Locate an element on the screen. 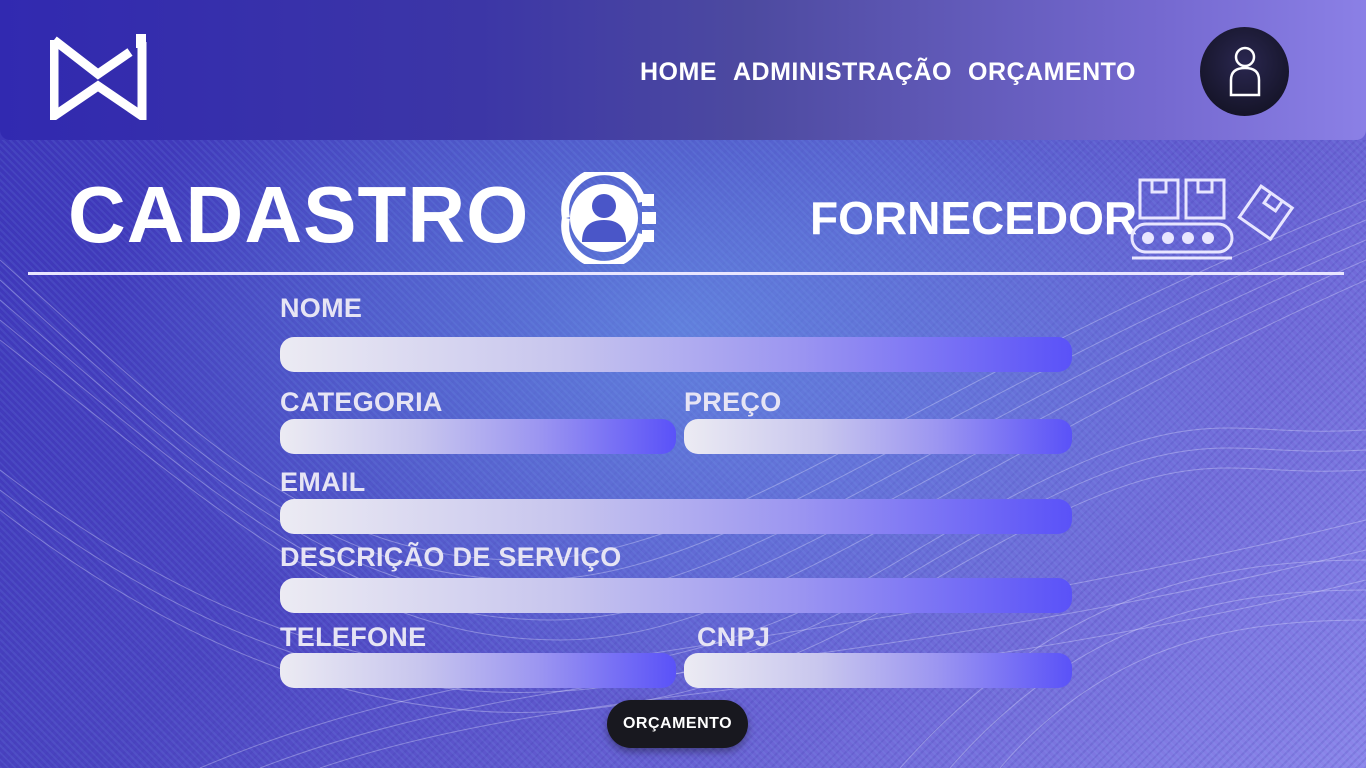 The height and width of the screenshot is (768, 1366). preco-label: PREÇO is located at coordinates (733, 402).